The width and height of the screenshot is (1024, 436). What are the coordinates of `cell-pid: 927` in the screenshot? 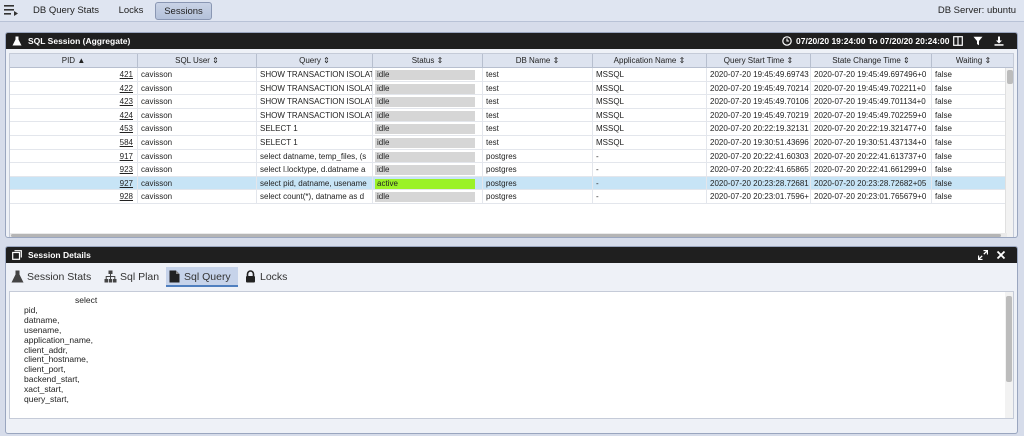 It's located at (74, 183).